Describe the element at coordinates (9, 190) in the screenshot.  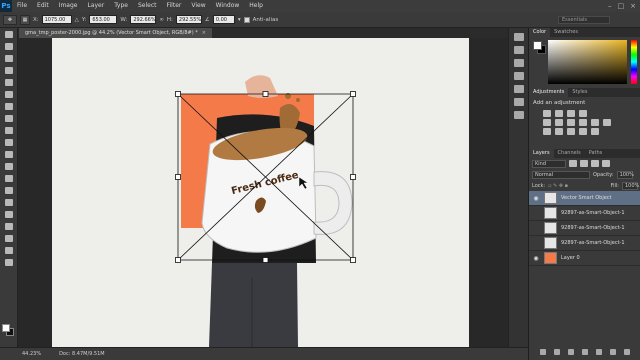
I see `dodge-tool-icon` at that location.